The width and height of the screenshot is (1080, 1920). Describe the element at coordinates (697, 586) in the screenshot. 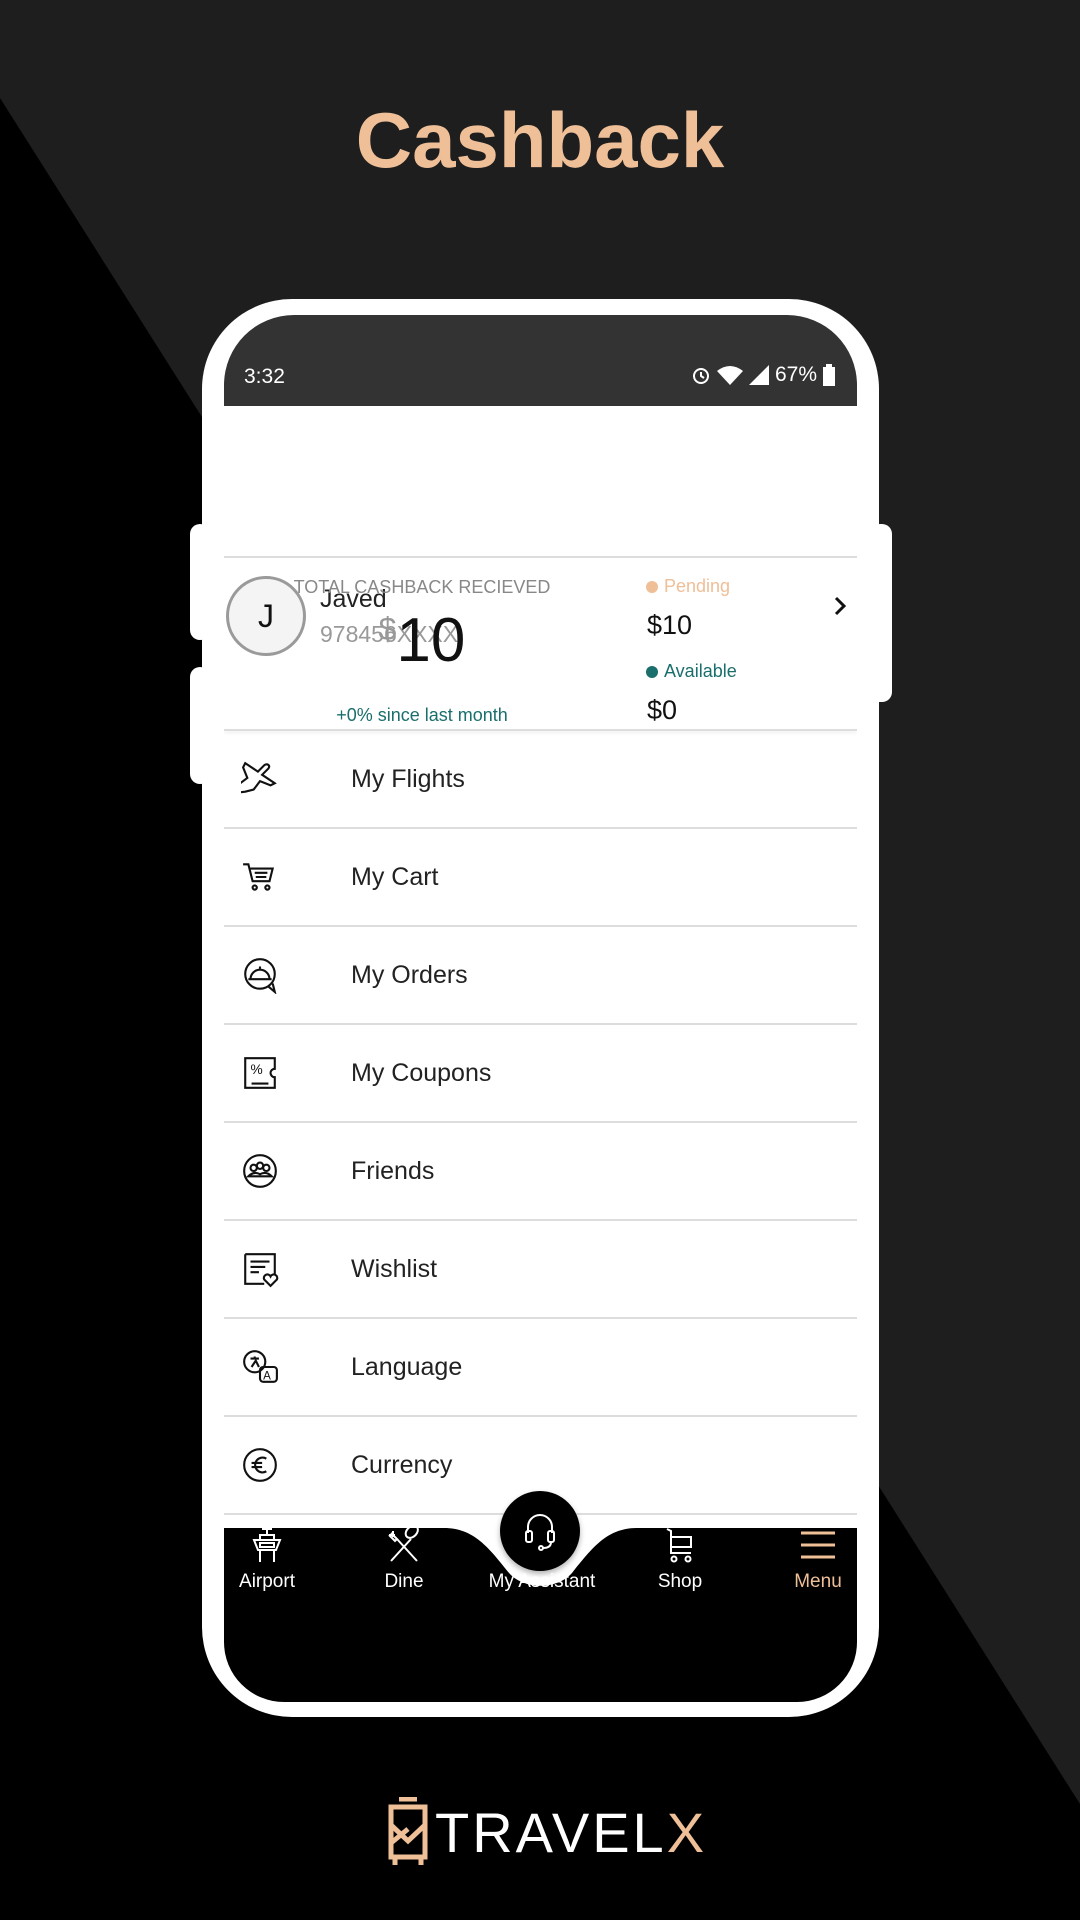

I see `pending-label: Pending` at that location.